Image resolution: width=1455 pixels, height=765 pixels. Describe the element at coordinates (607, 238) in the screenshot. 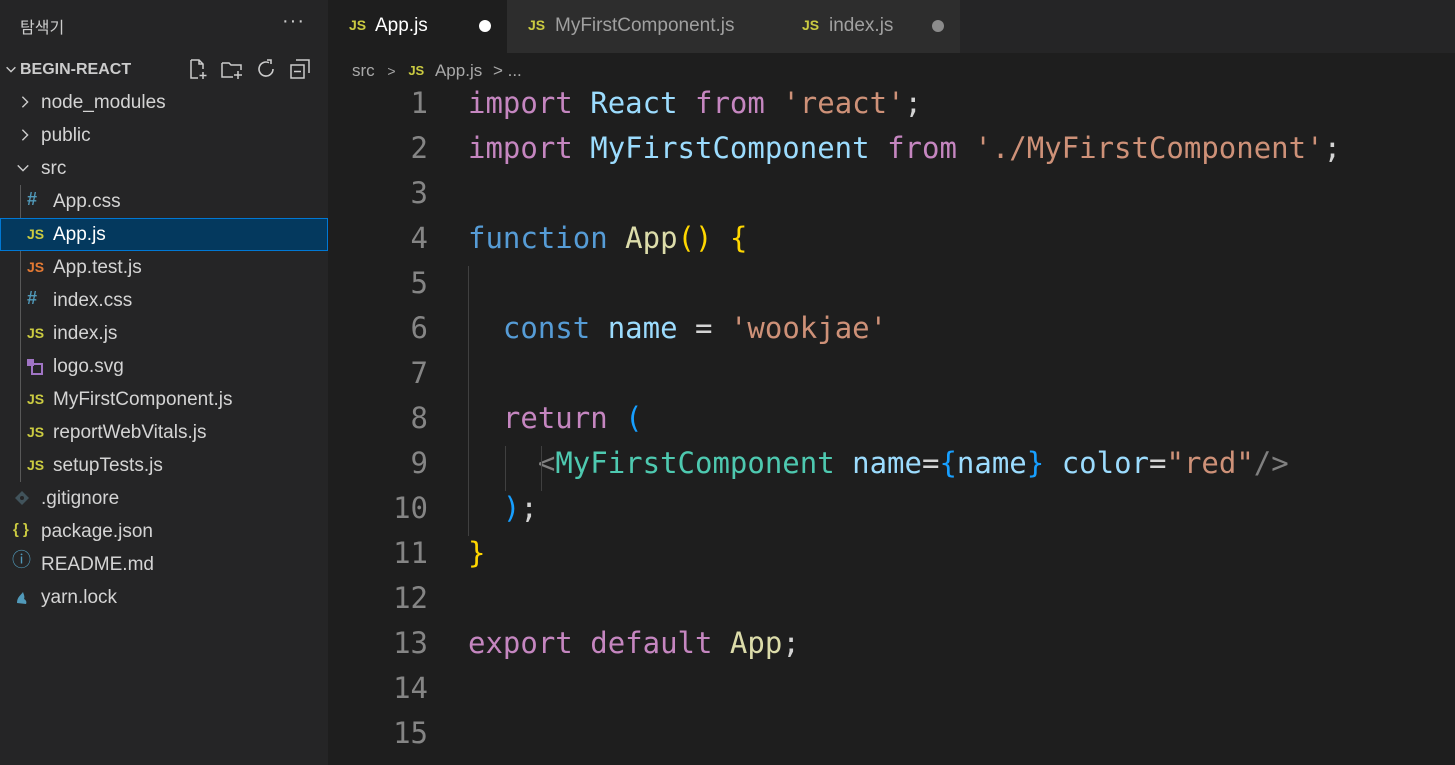

I see `code-line: function App() {` at that location.